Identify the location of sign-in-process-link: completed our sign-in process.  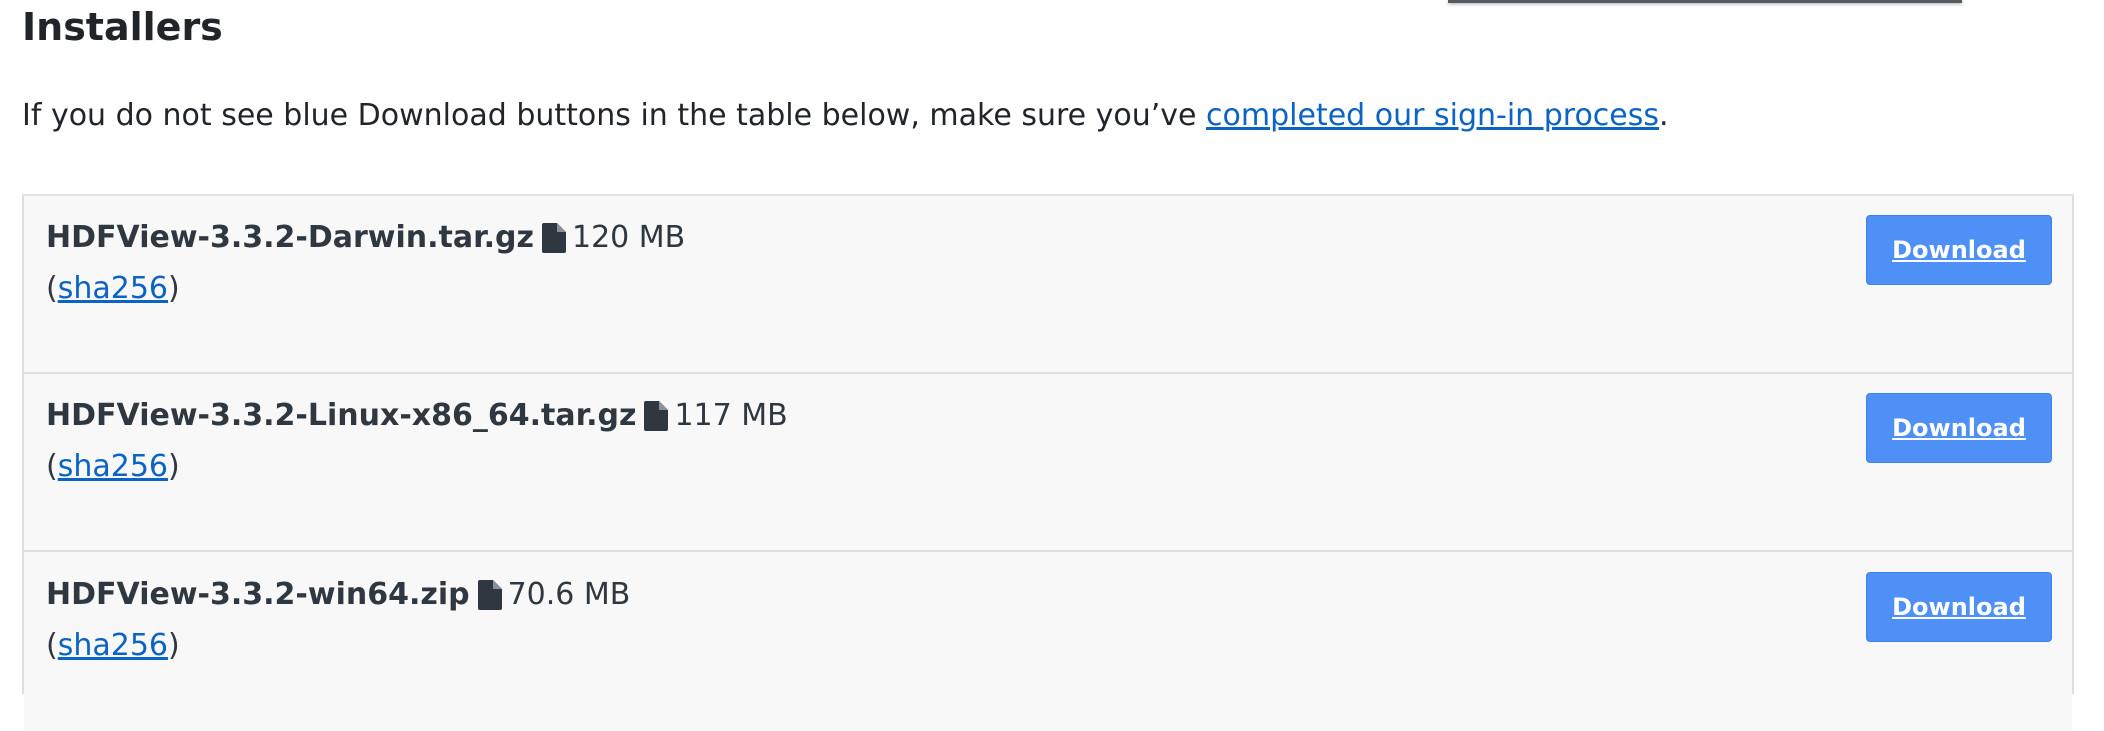
(1432, 115).